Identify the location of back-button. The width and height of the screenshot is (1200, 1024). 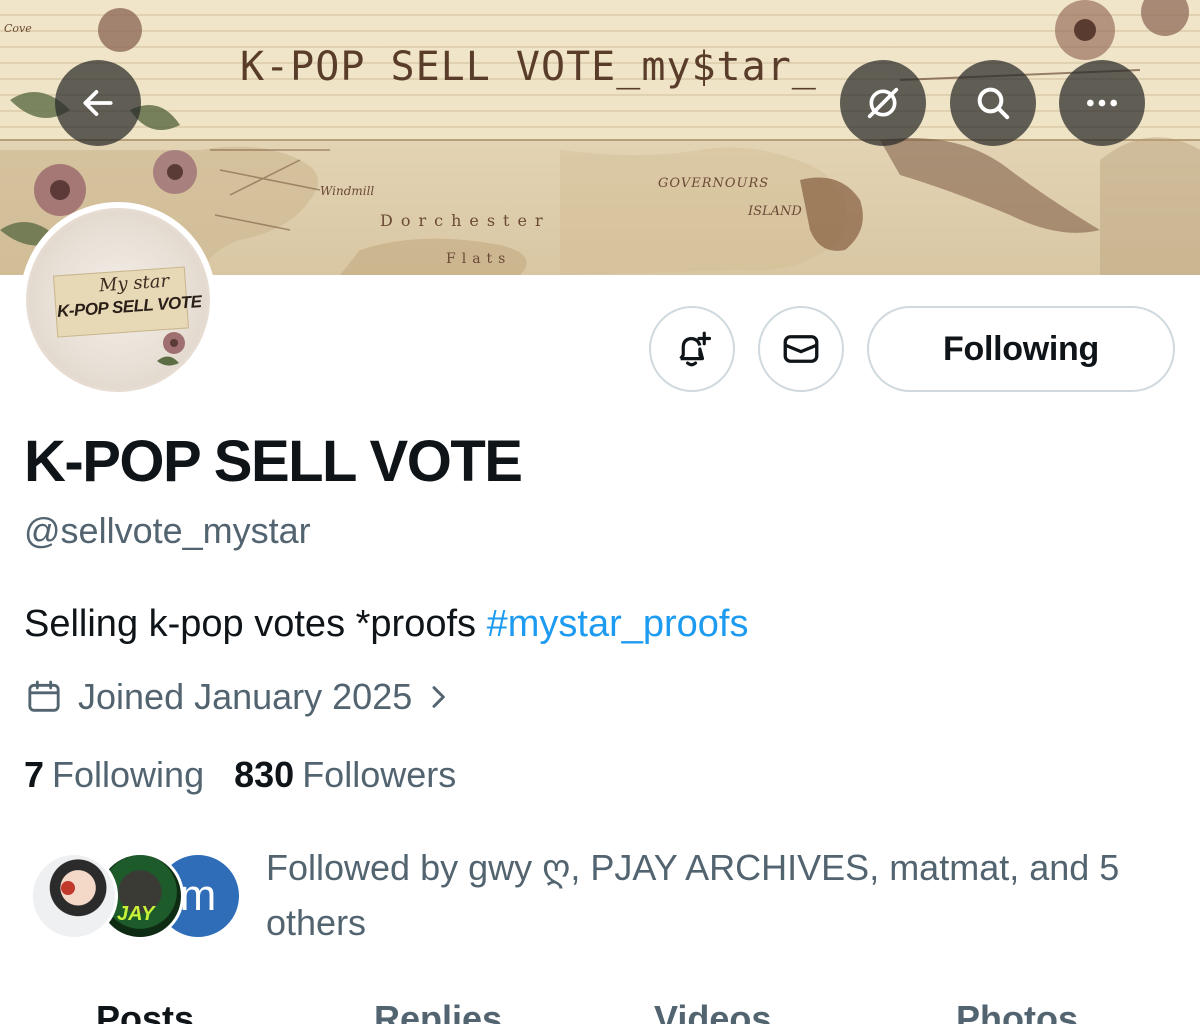
(98, 103).